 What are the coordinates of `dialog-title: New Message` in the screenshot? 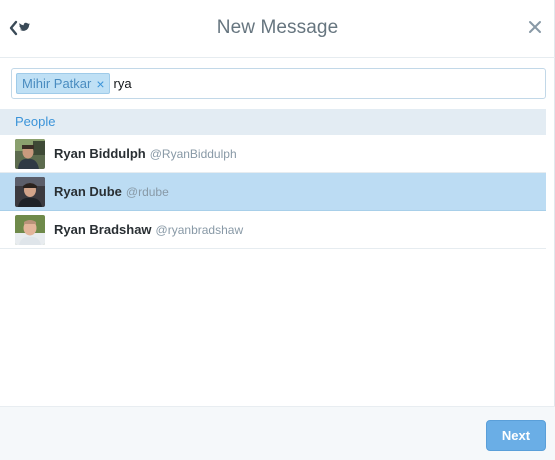 It's located at (277, 27).